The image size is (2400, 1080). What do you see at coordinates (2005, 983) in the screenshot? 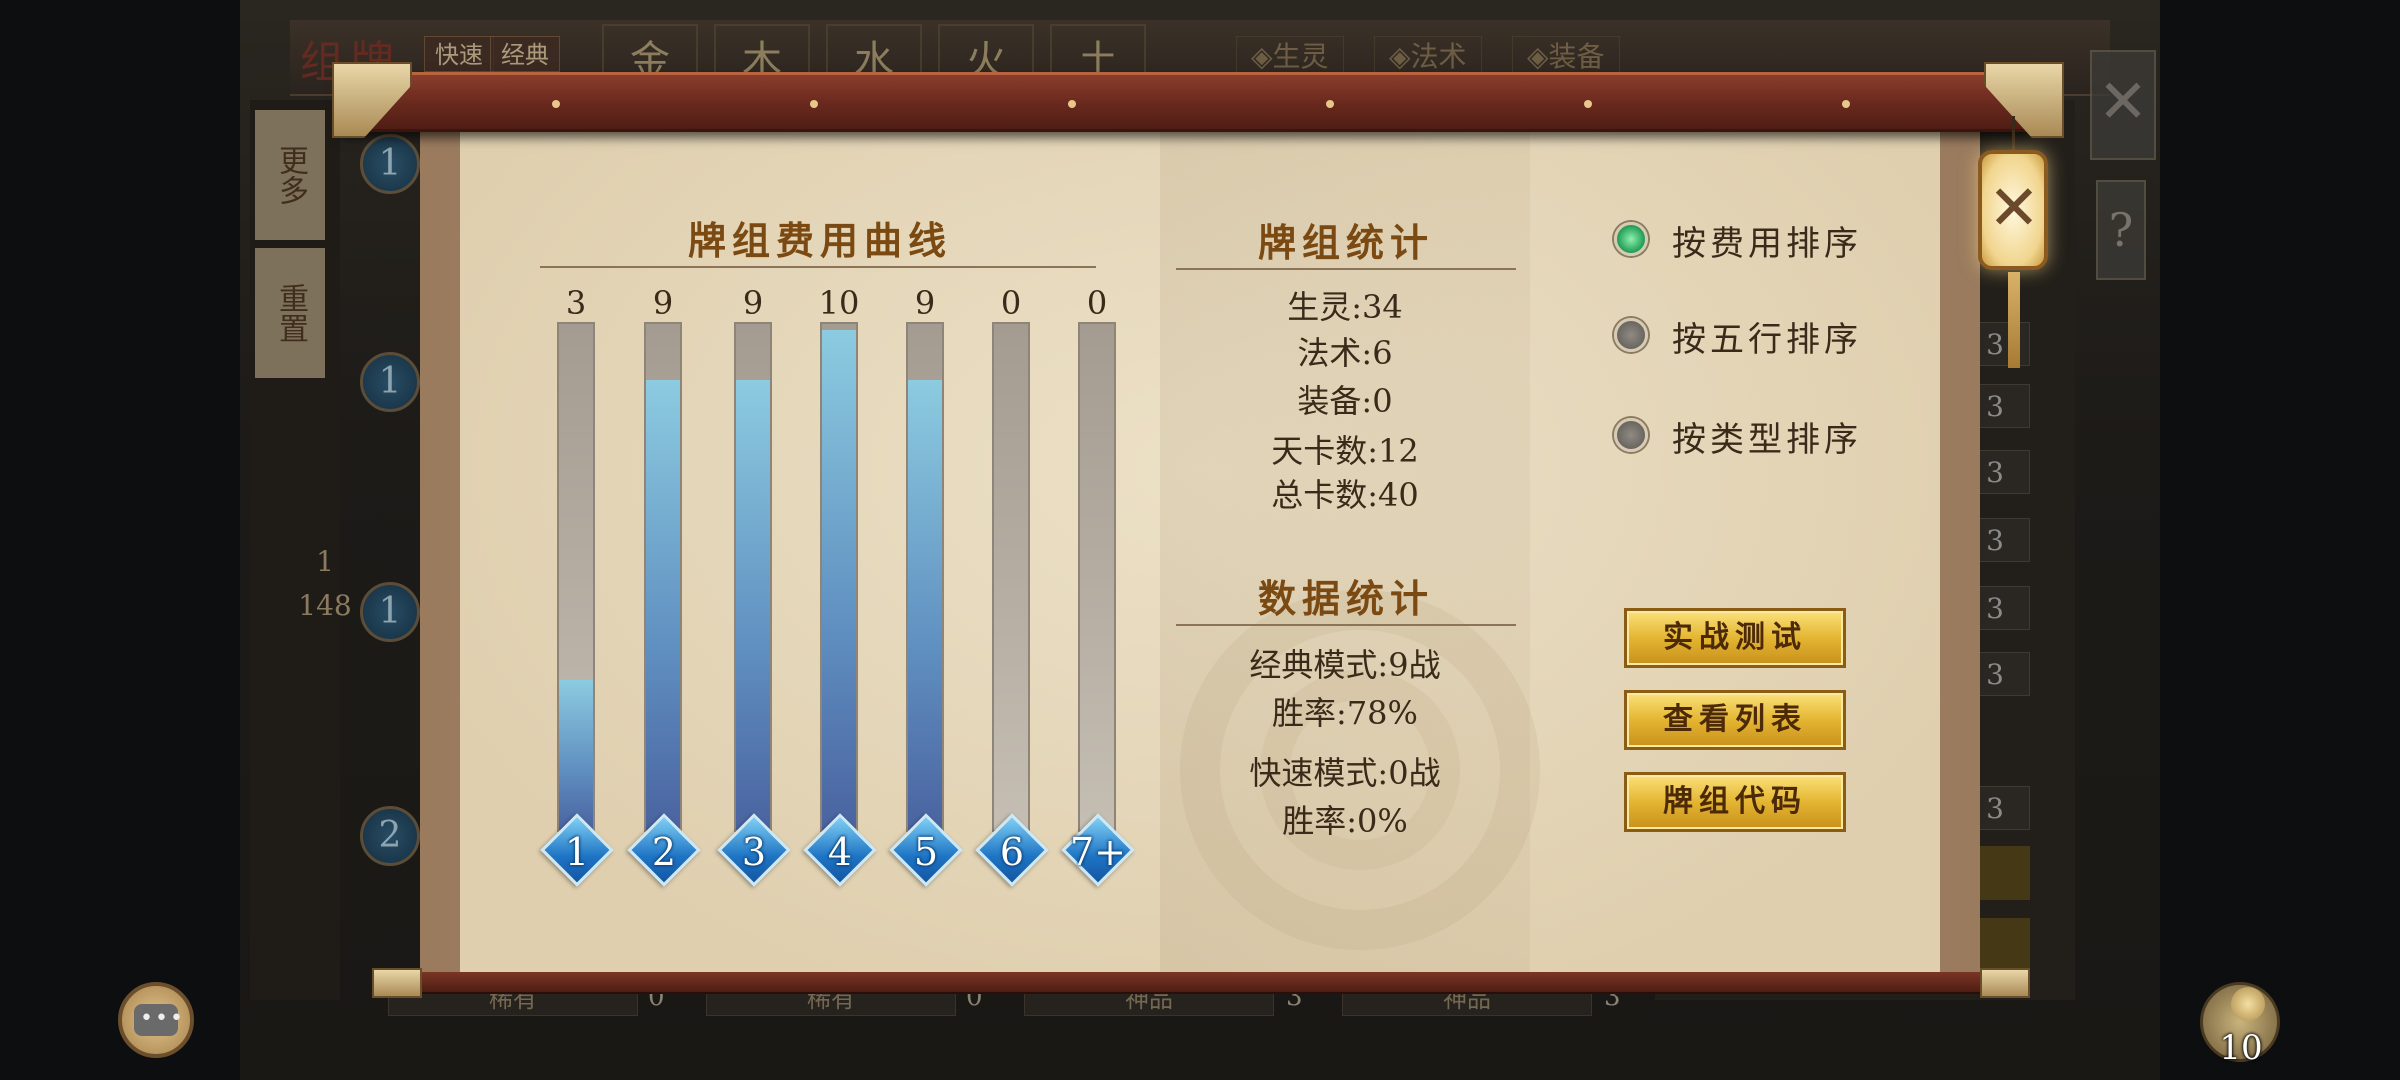
I see `scroll-bottom-cap-right` at bounding box center [2005, 983].